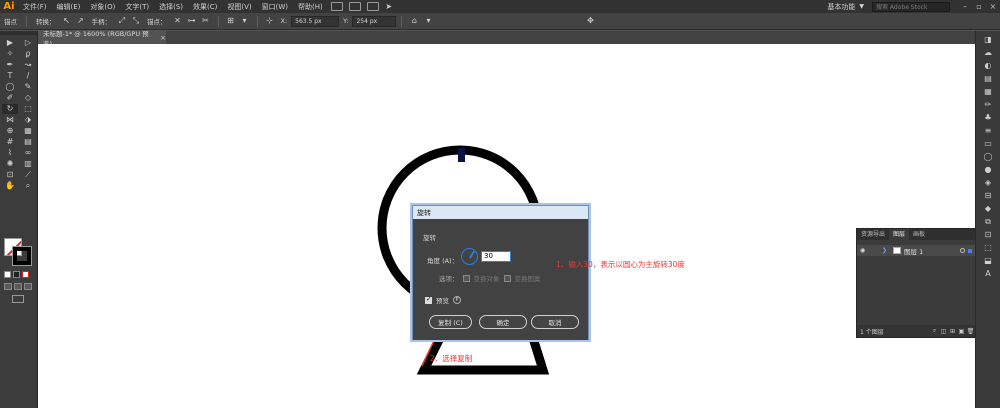 The width and height of the screenshot is (1000, 408). I want to click on artboards-icon: ⧉, so click(988, 221).